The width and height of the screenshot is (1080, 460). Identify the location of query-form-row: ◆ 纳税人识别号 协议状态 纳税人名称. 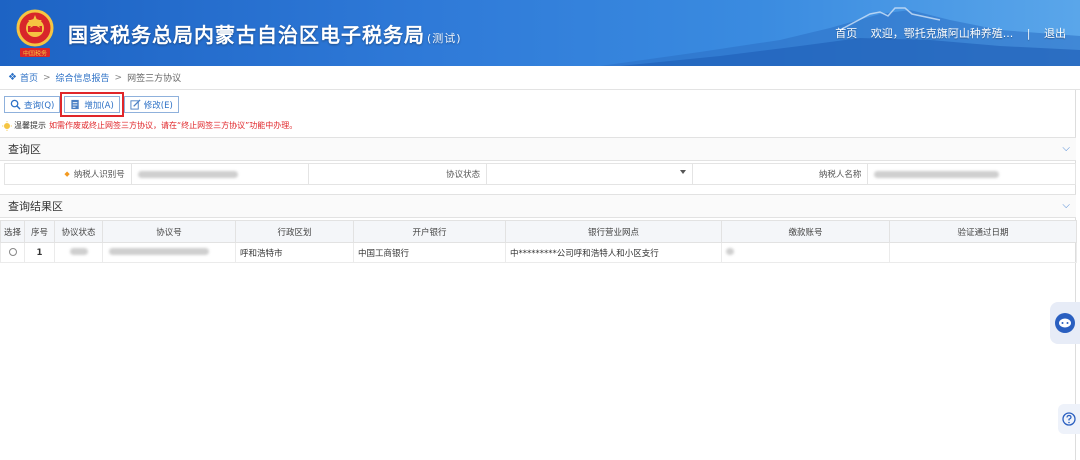
(540, 174).